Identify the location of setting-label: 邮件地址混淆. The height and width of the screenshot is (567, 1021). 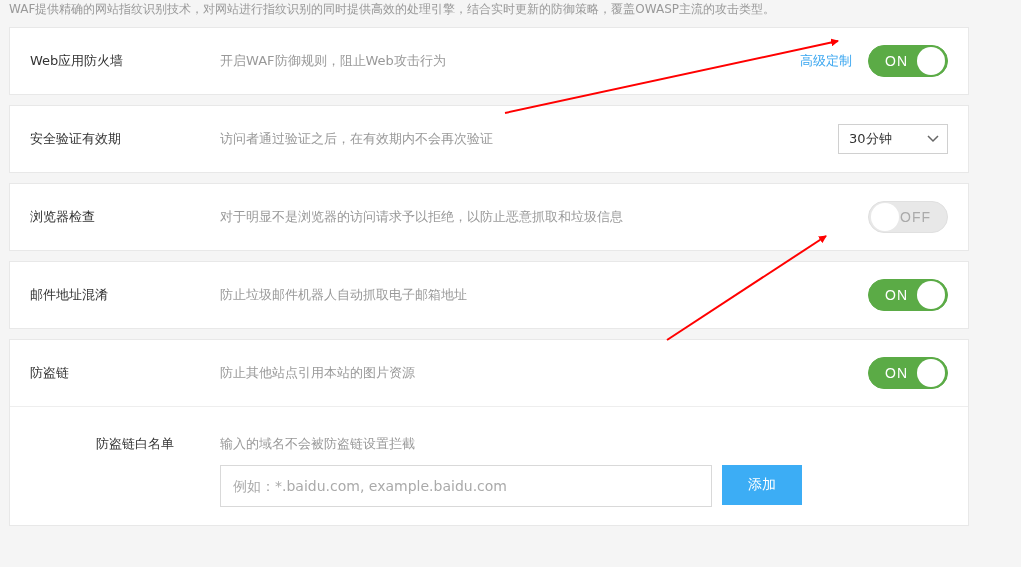
(69, 295).